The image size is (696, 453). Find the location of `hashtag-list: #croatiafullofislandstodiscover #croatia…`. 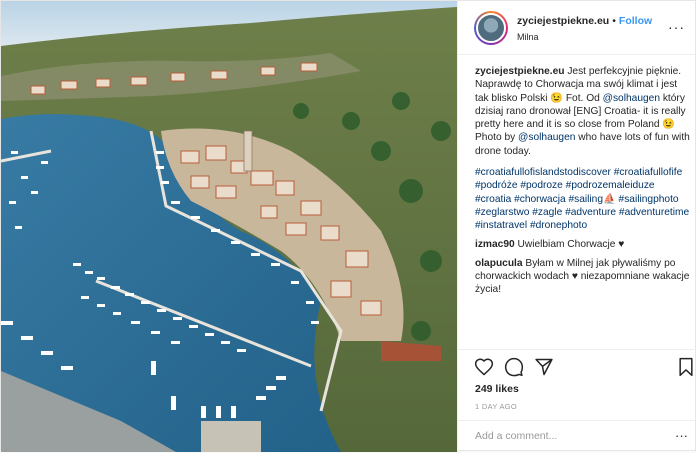

hashtag-list: #croatiafullofislandstodiscover #croatia… is located at coordinates (583, 199).